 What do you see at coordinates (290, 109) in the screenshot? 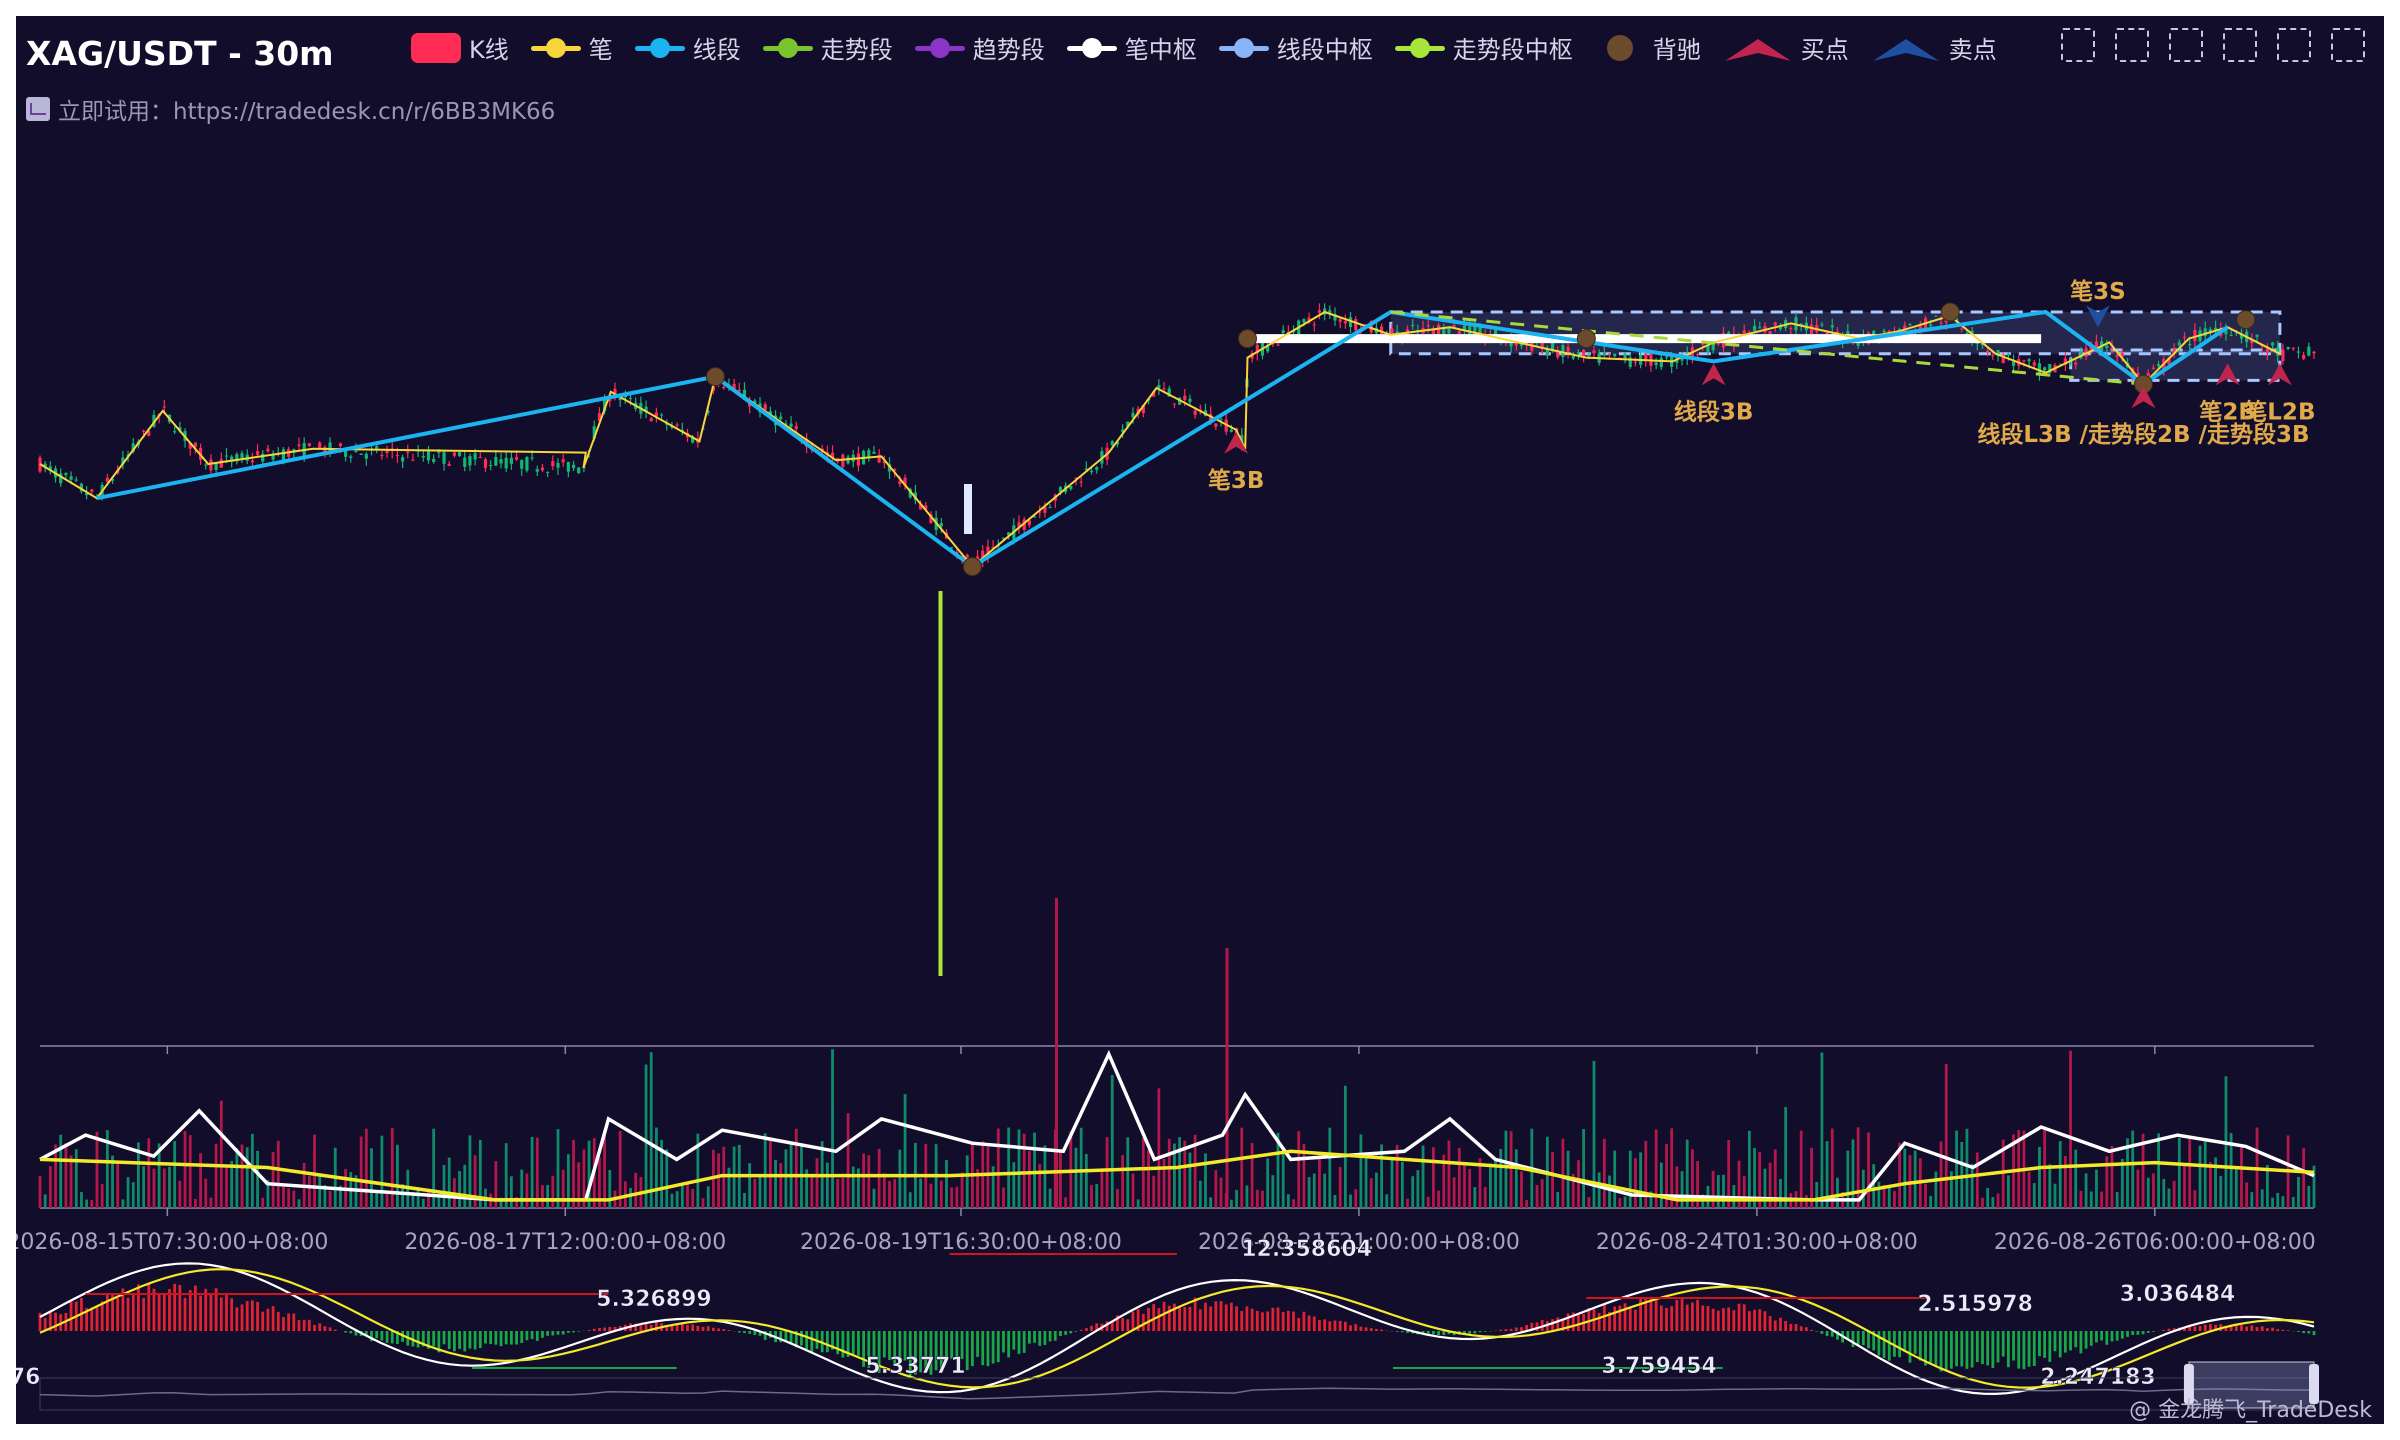
I see `trial-link: 立即试用：https://tradedesk.cn/r/6BB3MK66` at bounding box center [290, 109].